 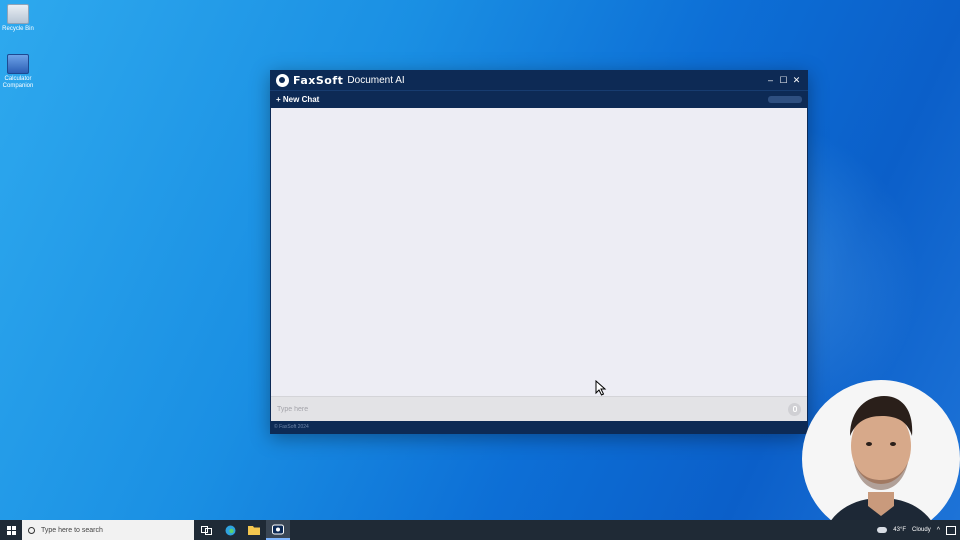 I want to click on task-view-icon, so click(x=206, y=530).